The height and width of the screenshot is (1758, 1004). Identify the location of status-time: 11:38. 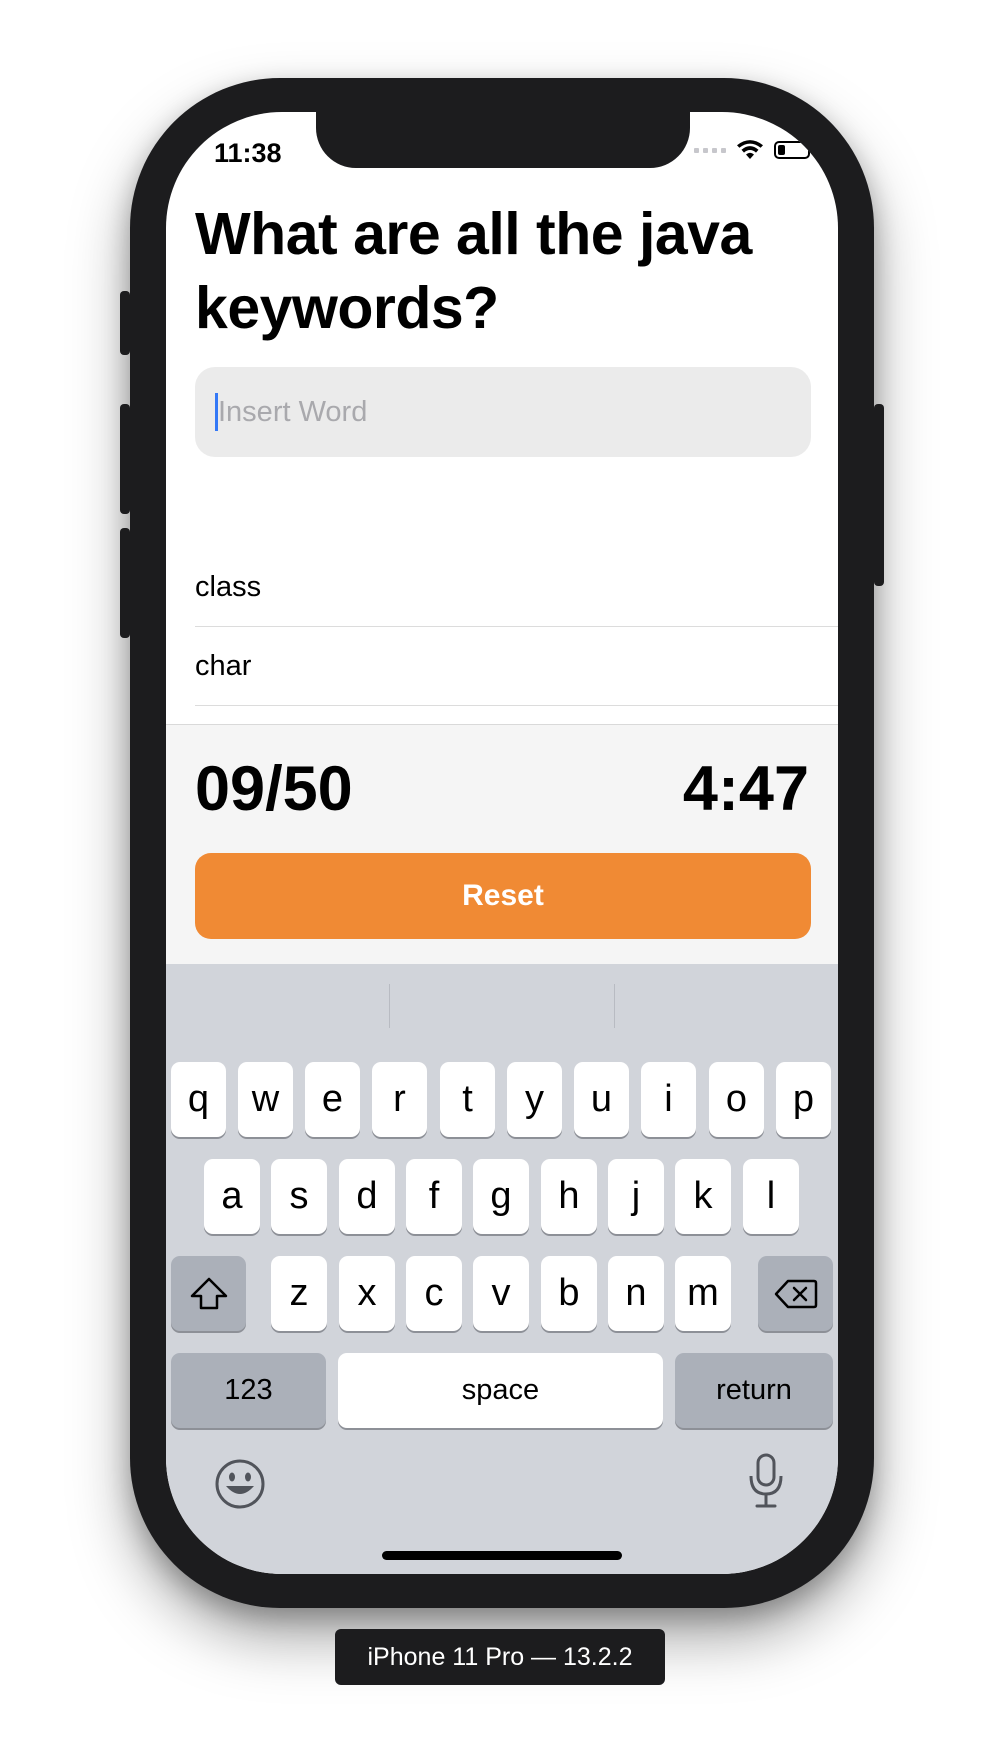
(248, 153).